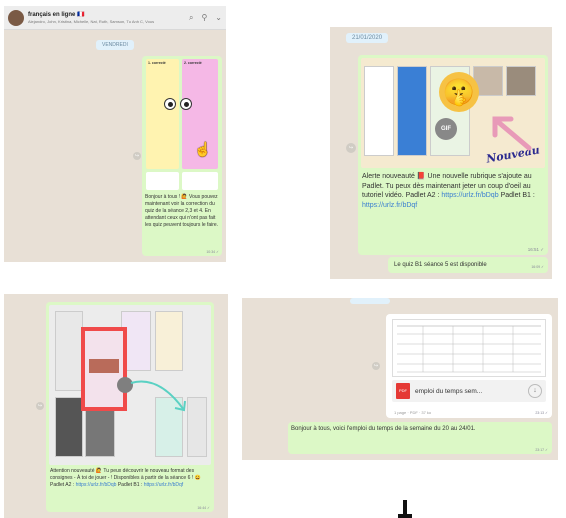 The image size is (566, 518). What do you see at coordinates (405, 509) in the screenshot?
I see `partial-glyph` at bounding box center [405, 509].